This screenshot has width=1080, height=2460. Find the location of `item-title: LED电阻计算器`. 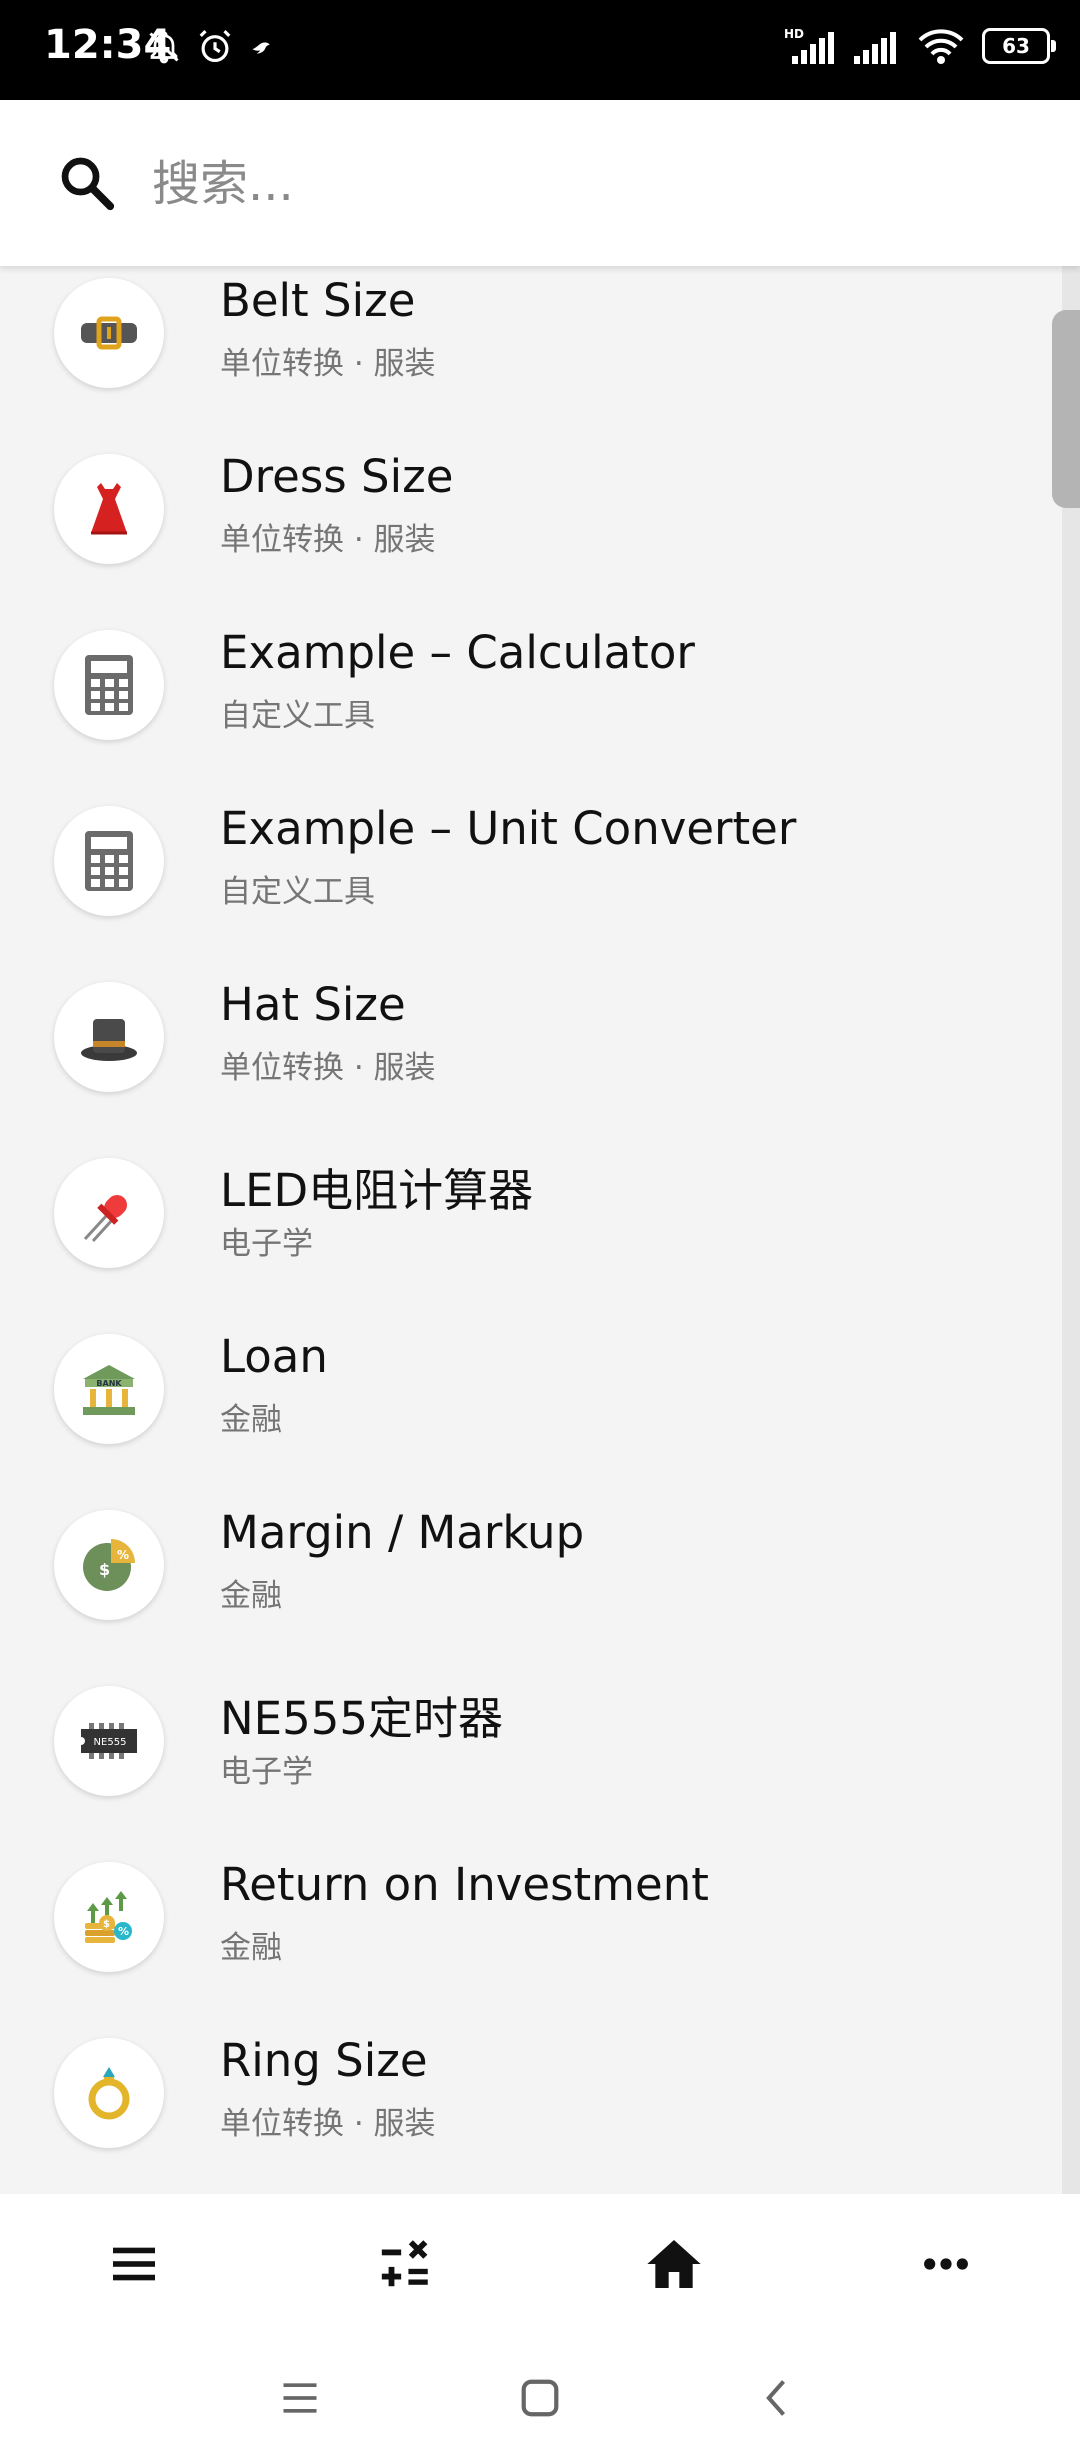

item-title: LED电阻计算器 is located at coordinates (377, 1190).